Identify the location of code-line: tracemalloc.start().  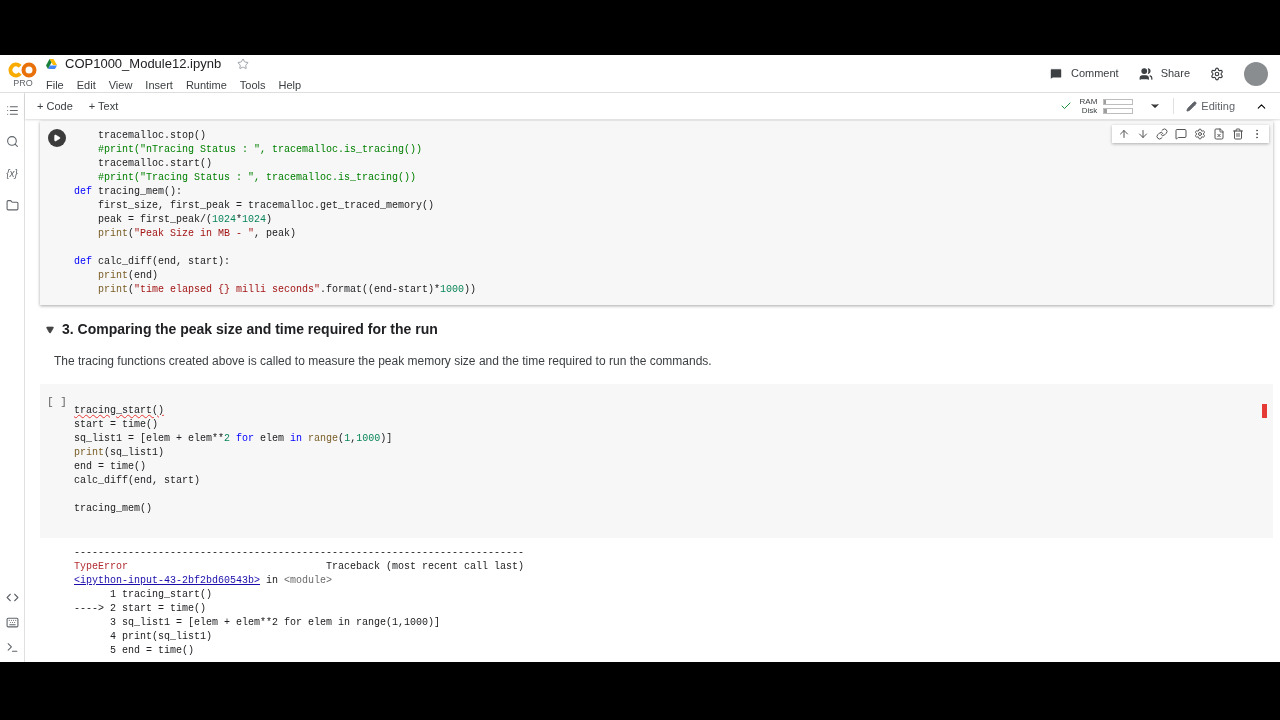
(155, 164).